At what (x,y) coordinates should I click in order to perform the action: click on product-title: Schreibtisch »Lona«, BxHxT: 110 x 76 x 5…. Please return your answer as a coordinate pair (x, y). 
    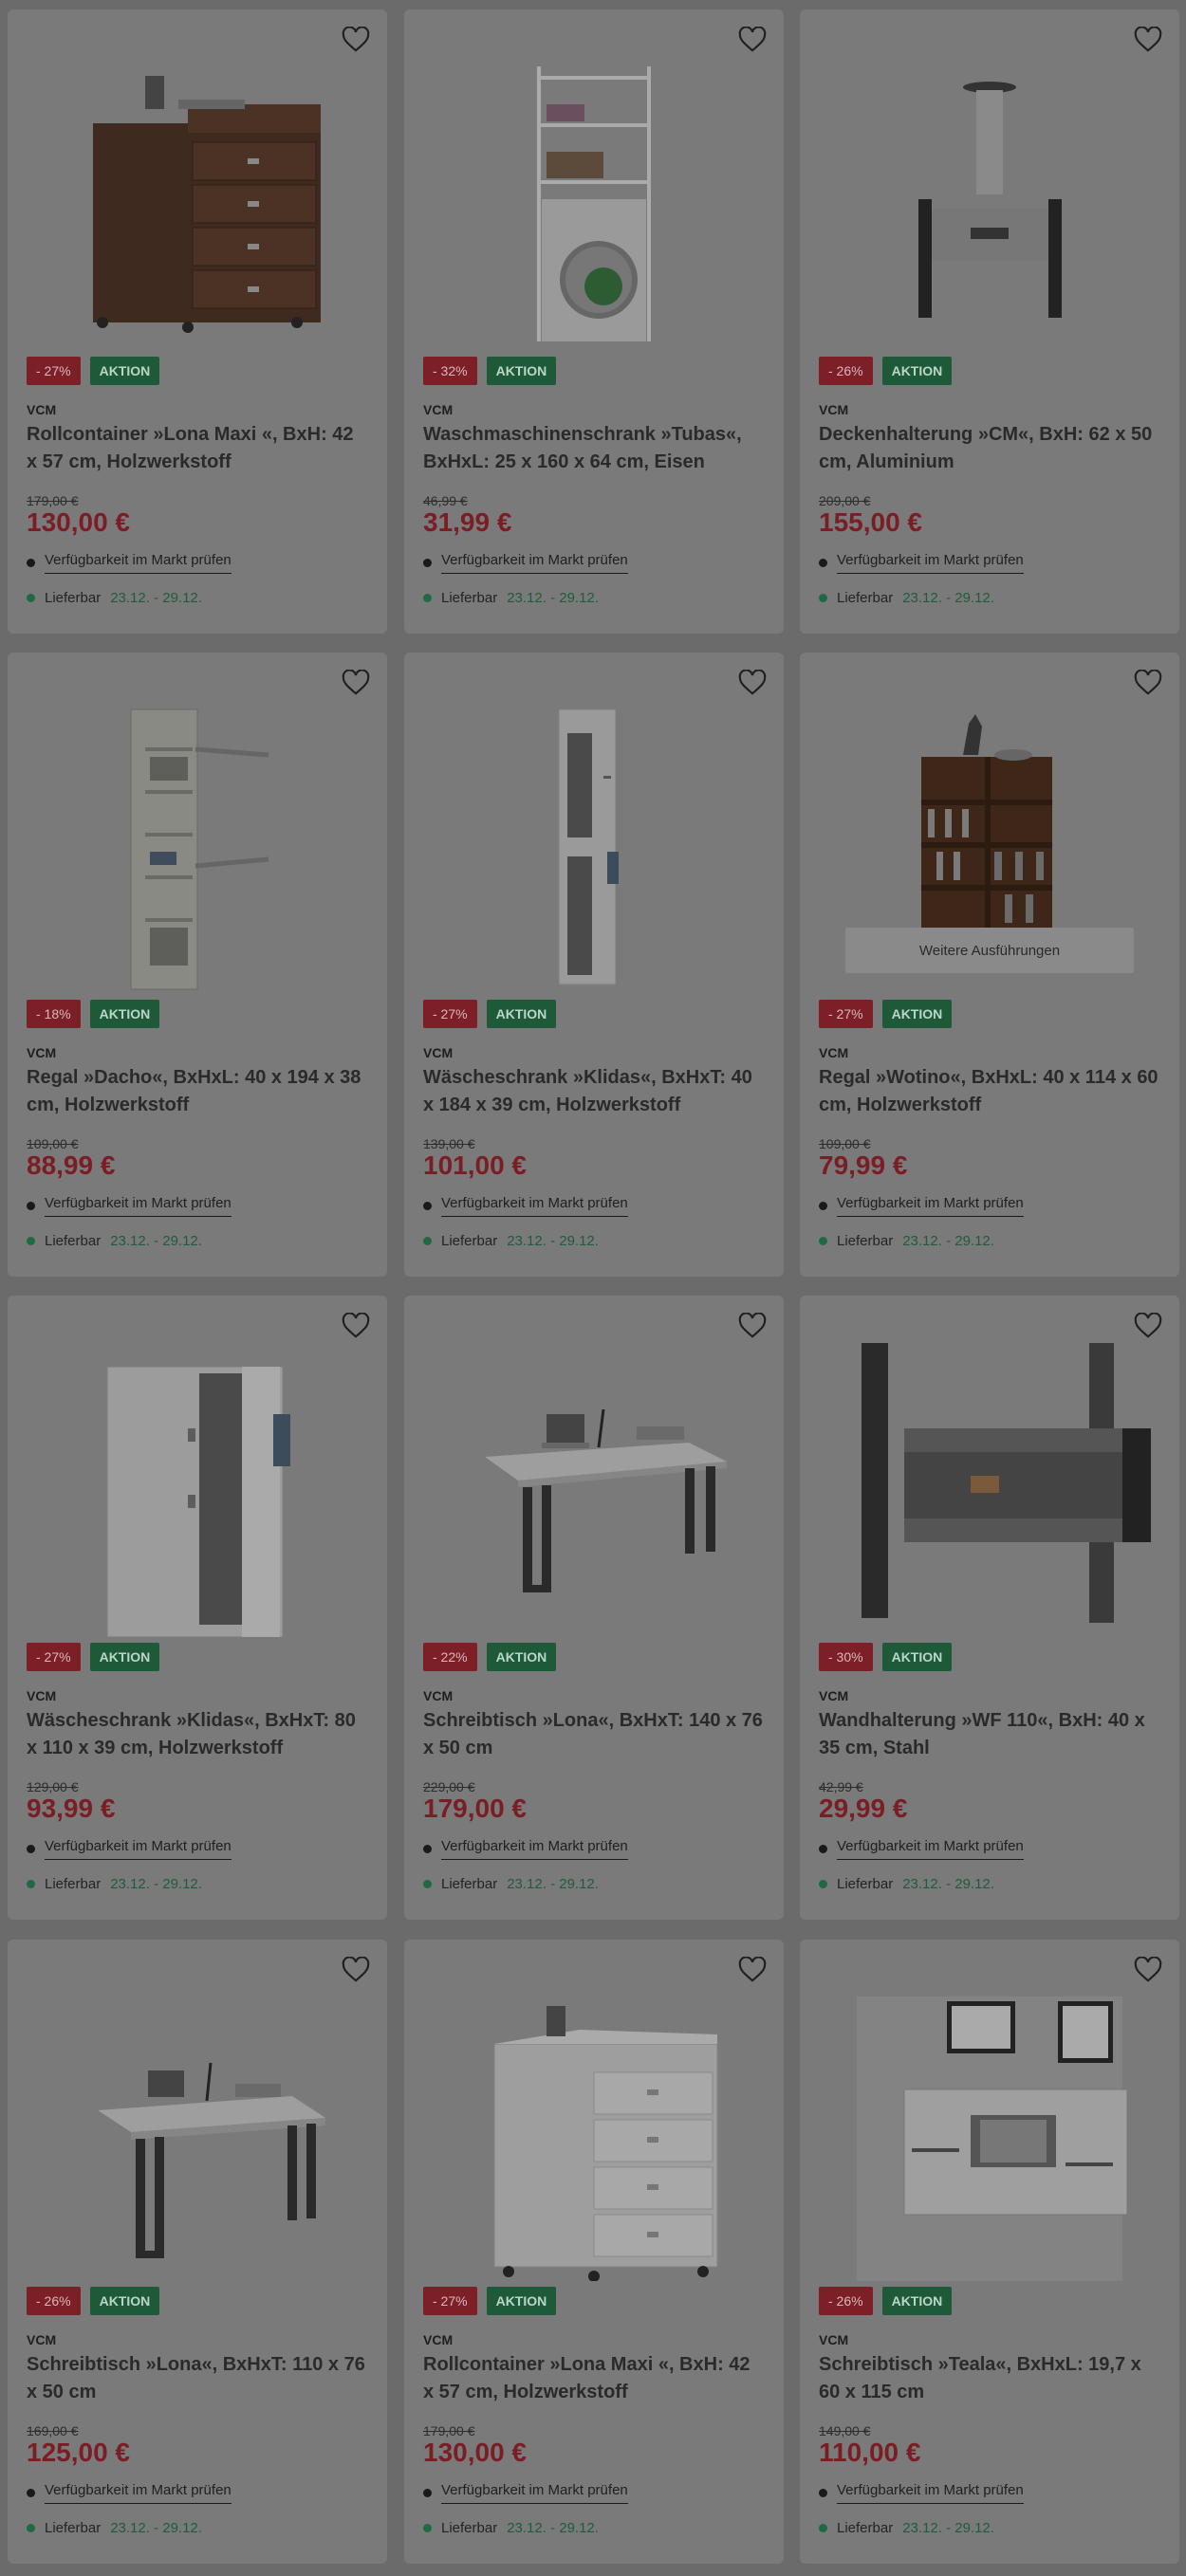
    Looking at the image, I should click on (197, 2378).